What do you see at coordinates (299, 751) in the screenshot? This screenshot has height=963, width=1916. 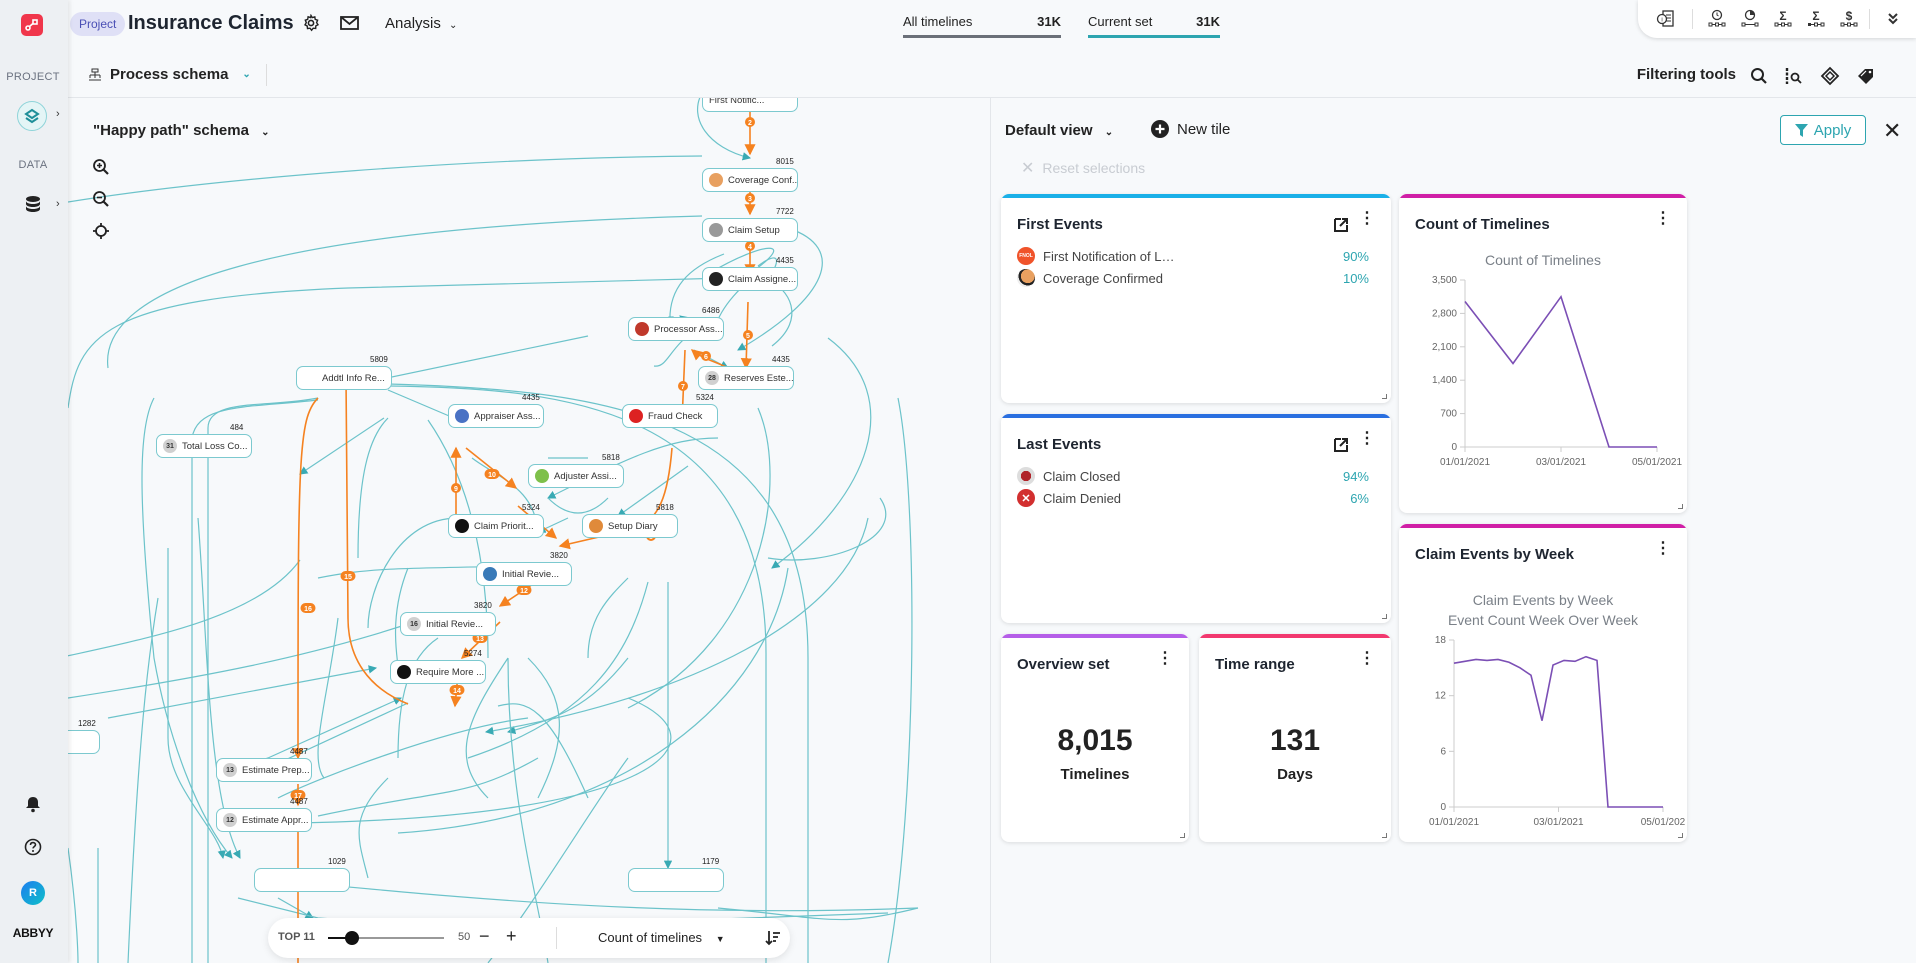 I see `node-count: 4487` at bounding box center [299, 751].